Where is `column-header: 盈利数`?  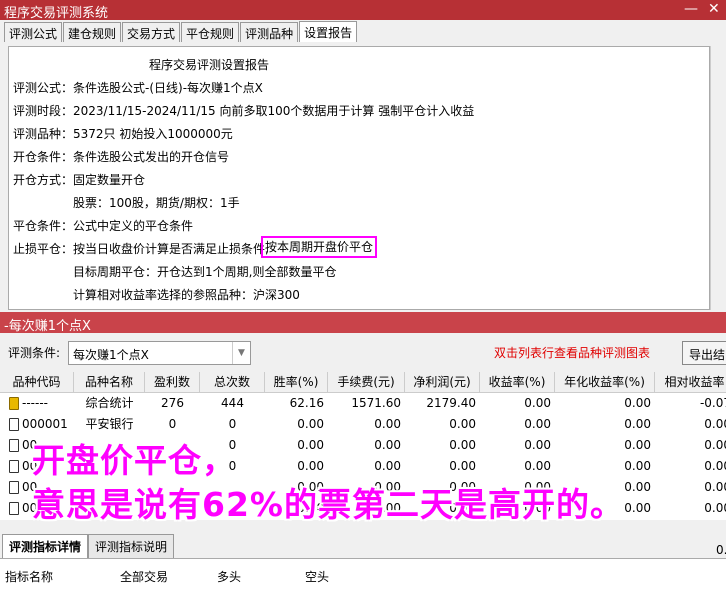 column-header: 盈利数 is located at coordinates (172, 382).